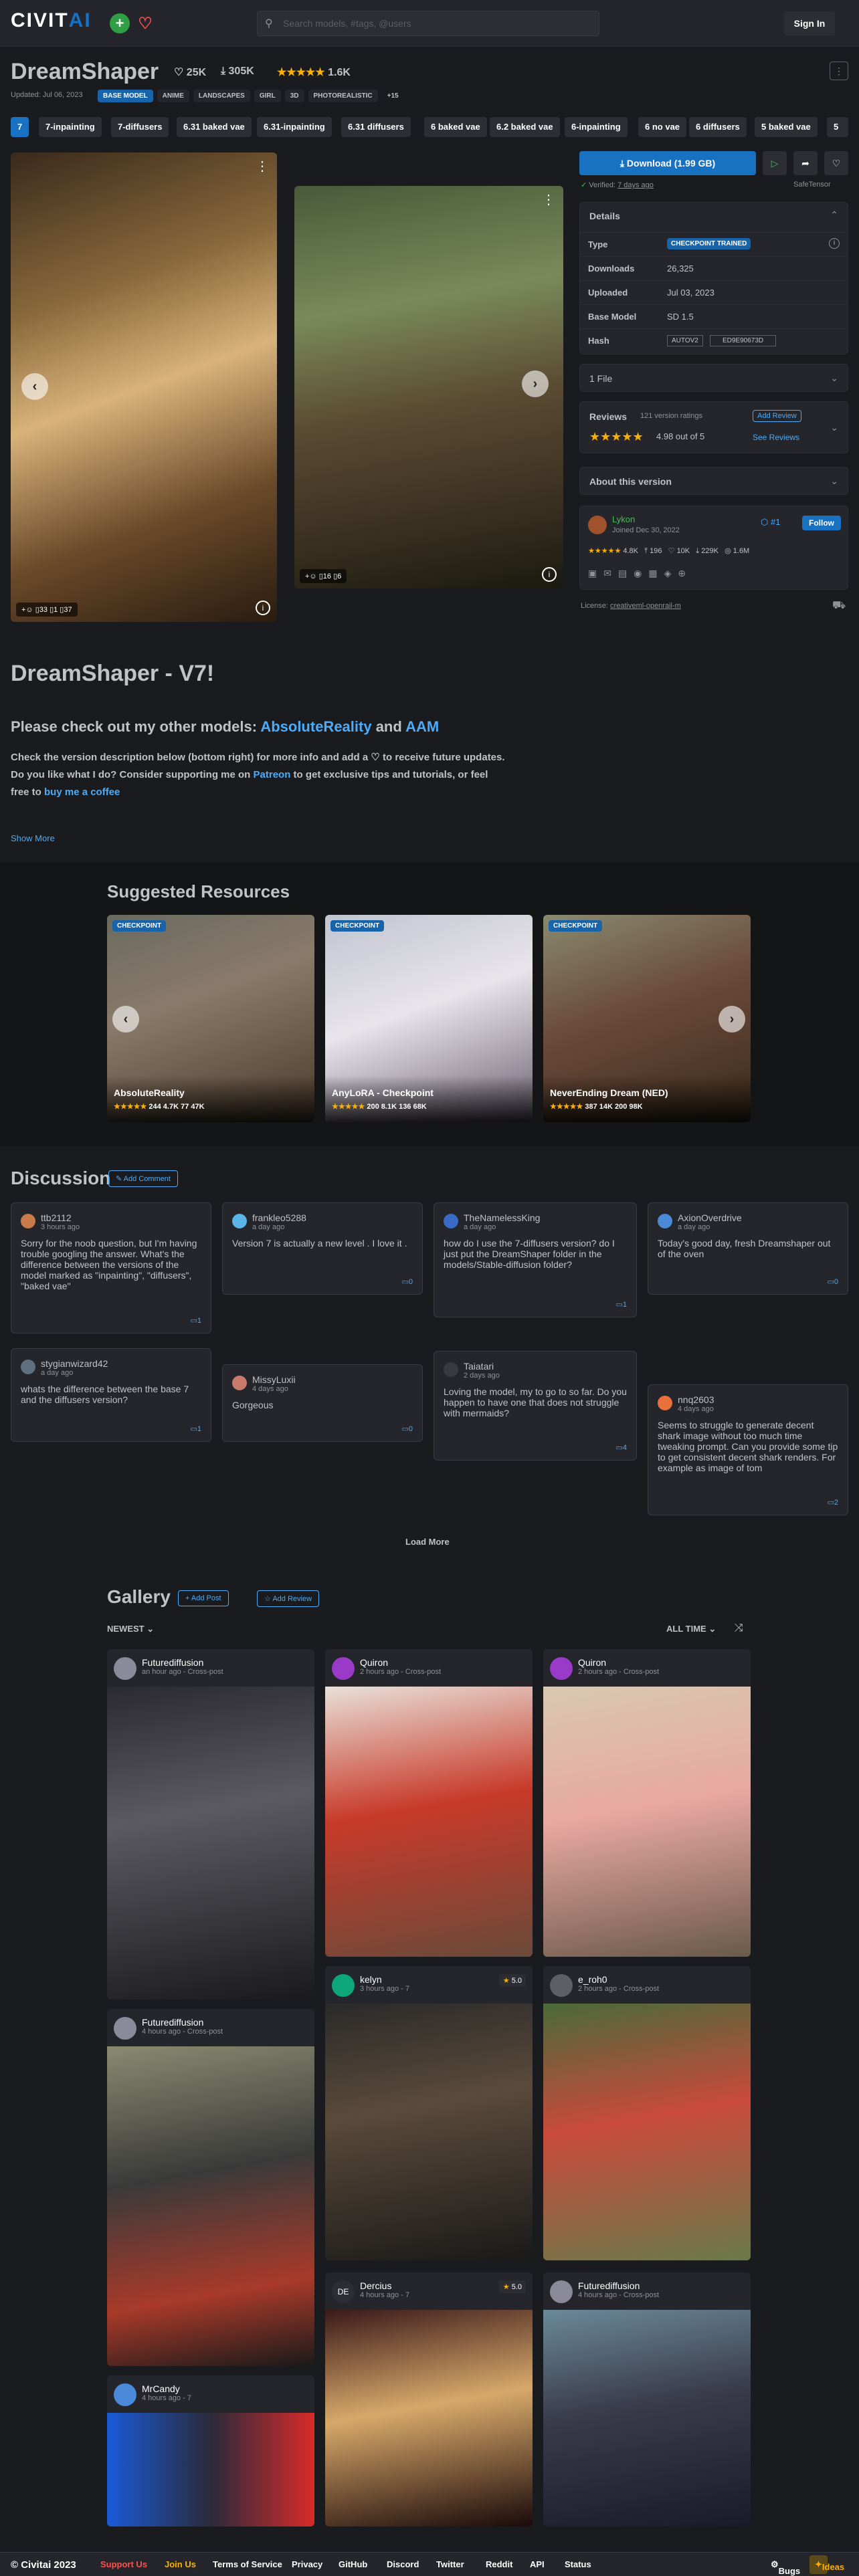 The width and height of the screenshot is (859, 2576). Describe the element at coordinates (248, 2564) in the screenshot. I see `footer-link: Terms of Service` at that location.